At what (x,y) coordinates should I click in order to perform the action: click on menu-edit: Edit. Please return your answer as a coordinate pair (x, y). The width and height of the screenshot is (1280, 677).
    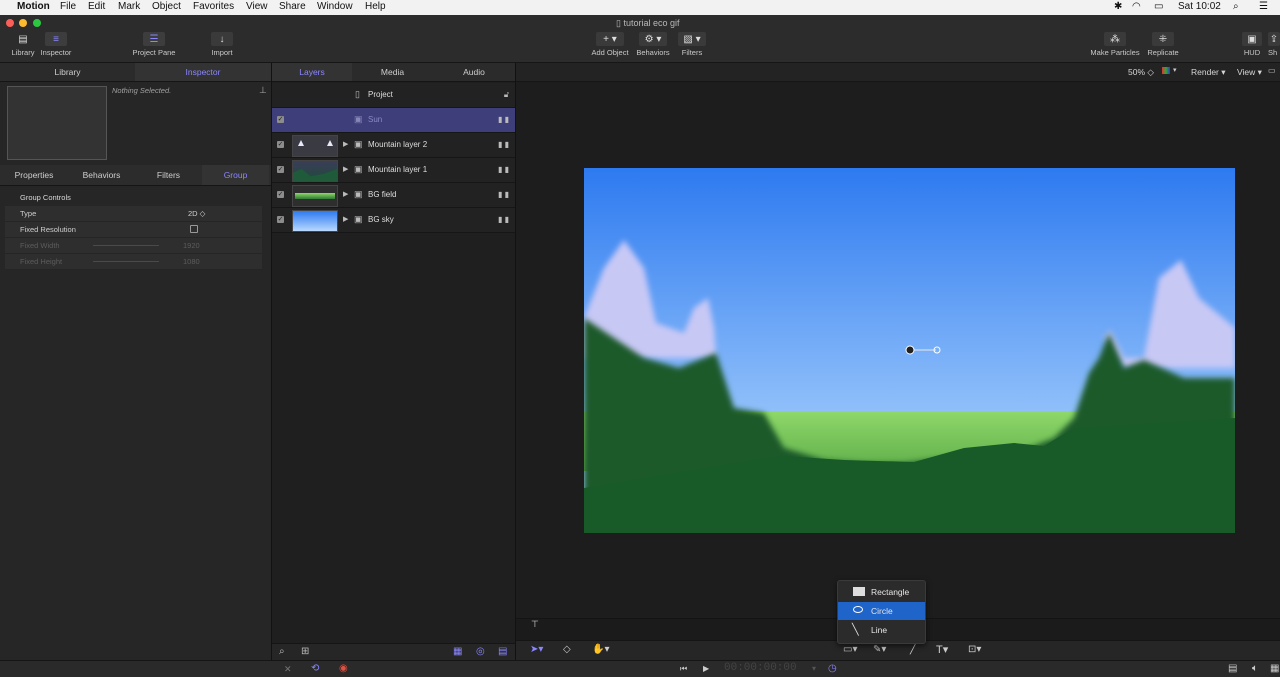
    Looking at the image, I should click on (96, 6).